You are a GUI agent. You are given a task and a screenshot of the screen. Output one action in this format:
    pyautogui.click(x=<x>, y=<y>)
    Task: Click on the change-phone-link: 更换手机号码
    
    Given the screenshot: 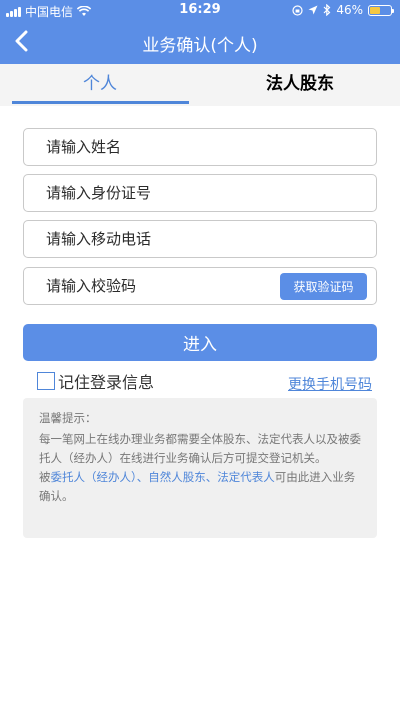 What is the action you would take?
    pyautogui.click(x=330, y=384)
    